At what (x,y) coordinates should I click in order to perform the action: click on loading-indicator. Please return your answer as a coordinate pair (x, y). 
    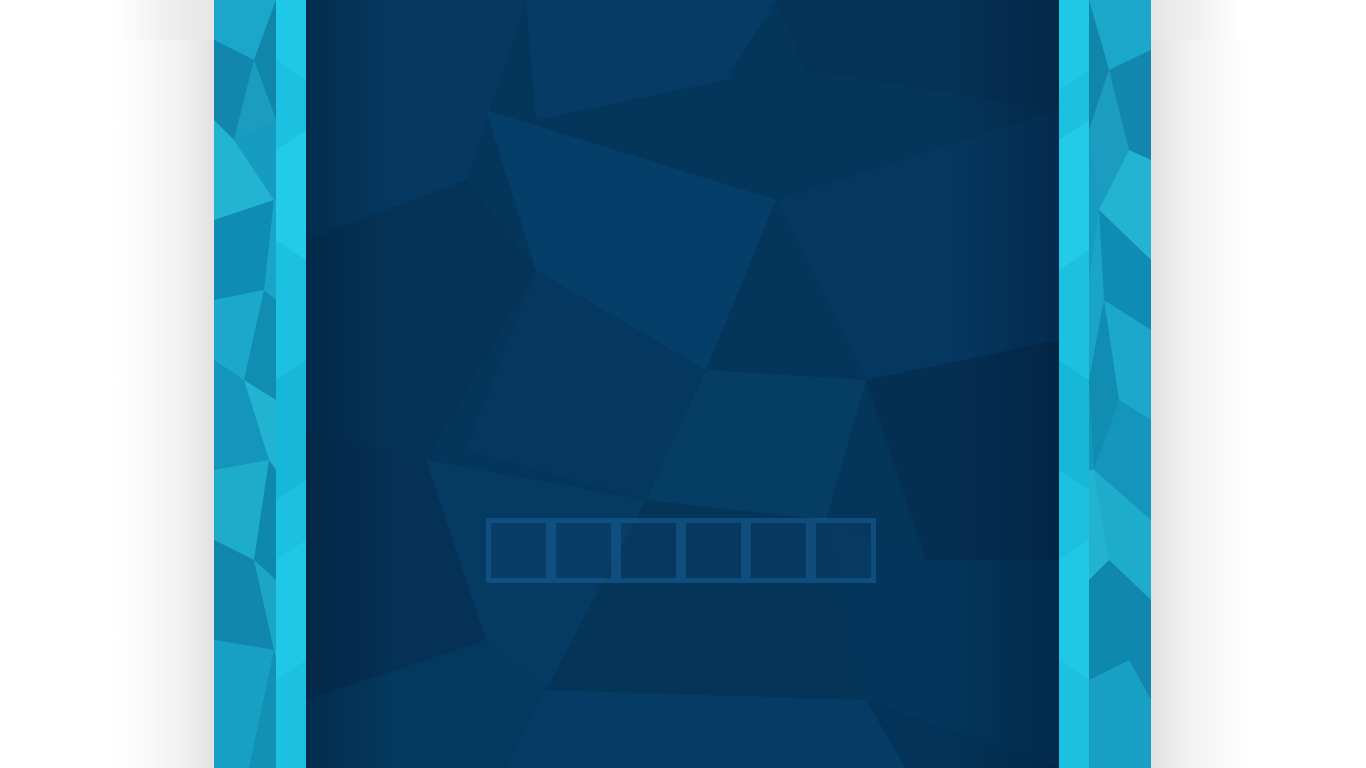
    Looking at the image, I should click on (681, 550).